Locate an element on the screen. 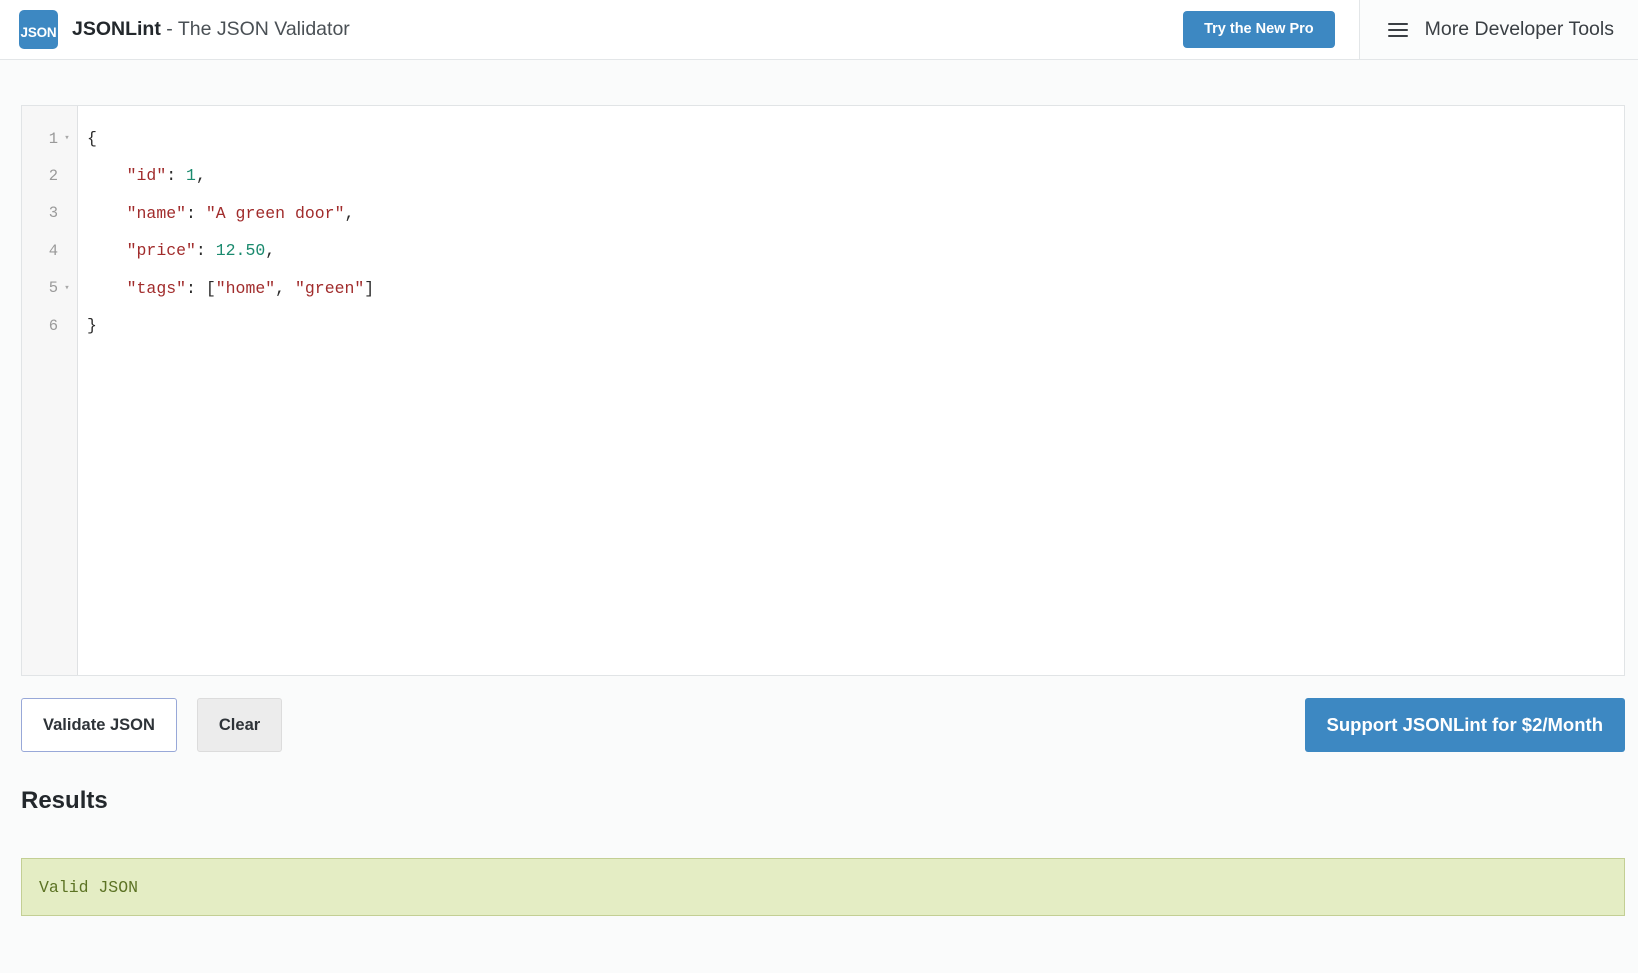 Image resolution: width=1638 pixels, height=973 pixels. token-value-id: 1 is located at coordinates (191, 176).